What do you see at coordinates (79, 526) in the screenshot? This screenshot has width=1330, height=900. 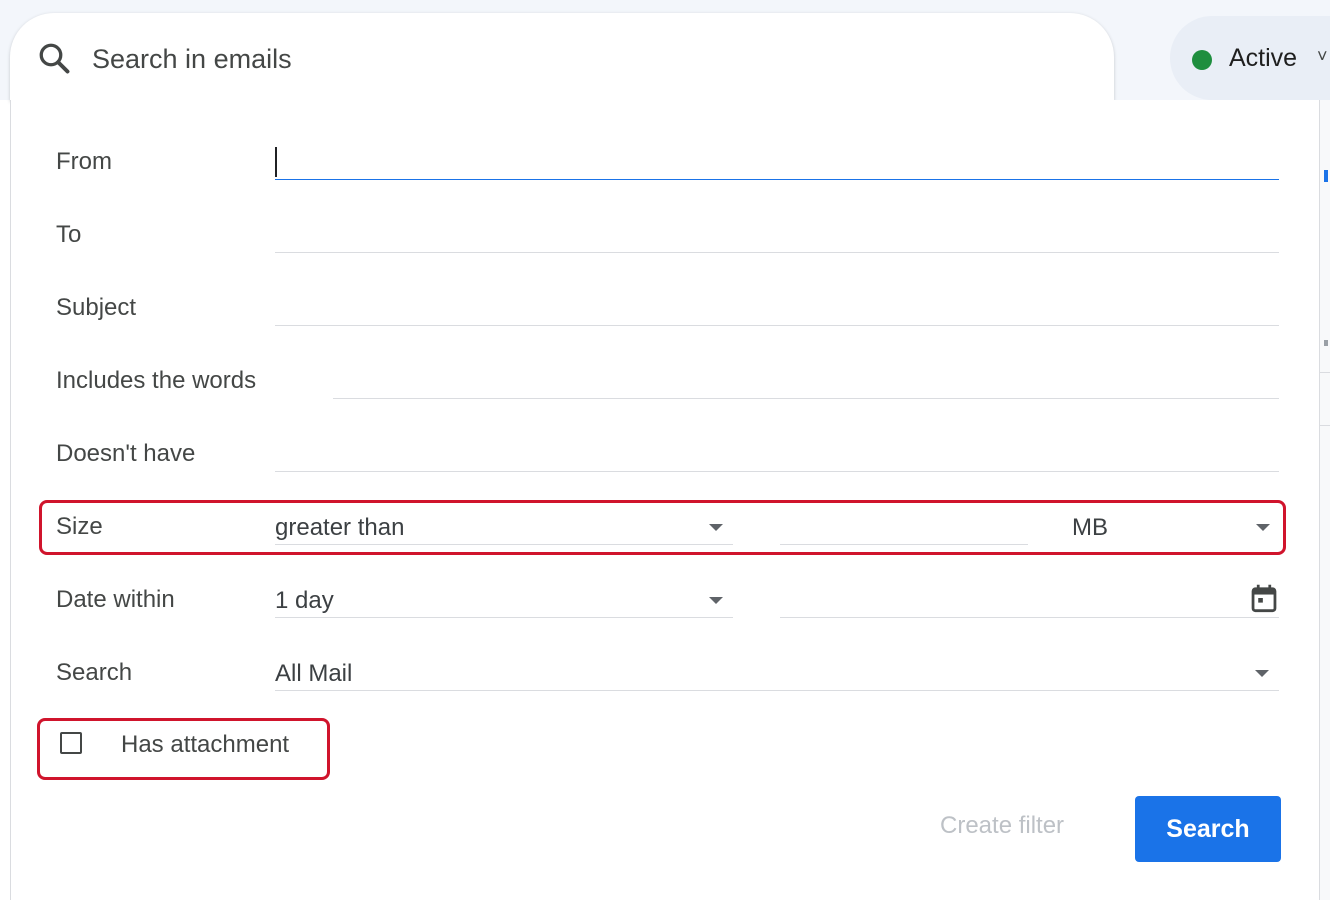 I see `size-label: Size` at bounding box center [79, 526].